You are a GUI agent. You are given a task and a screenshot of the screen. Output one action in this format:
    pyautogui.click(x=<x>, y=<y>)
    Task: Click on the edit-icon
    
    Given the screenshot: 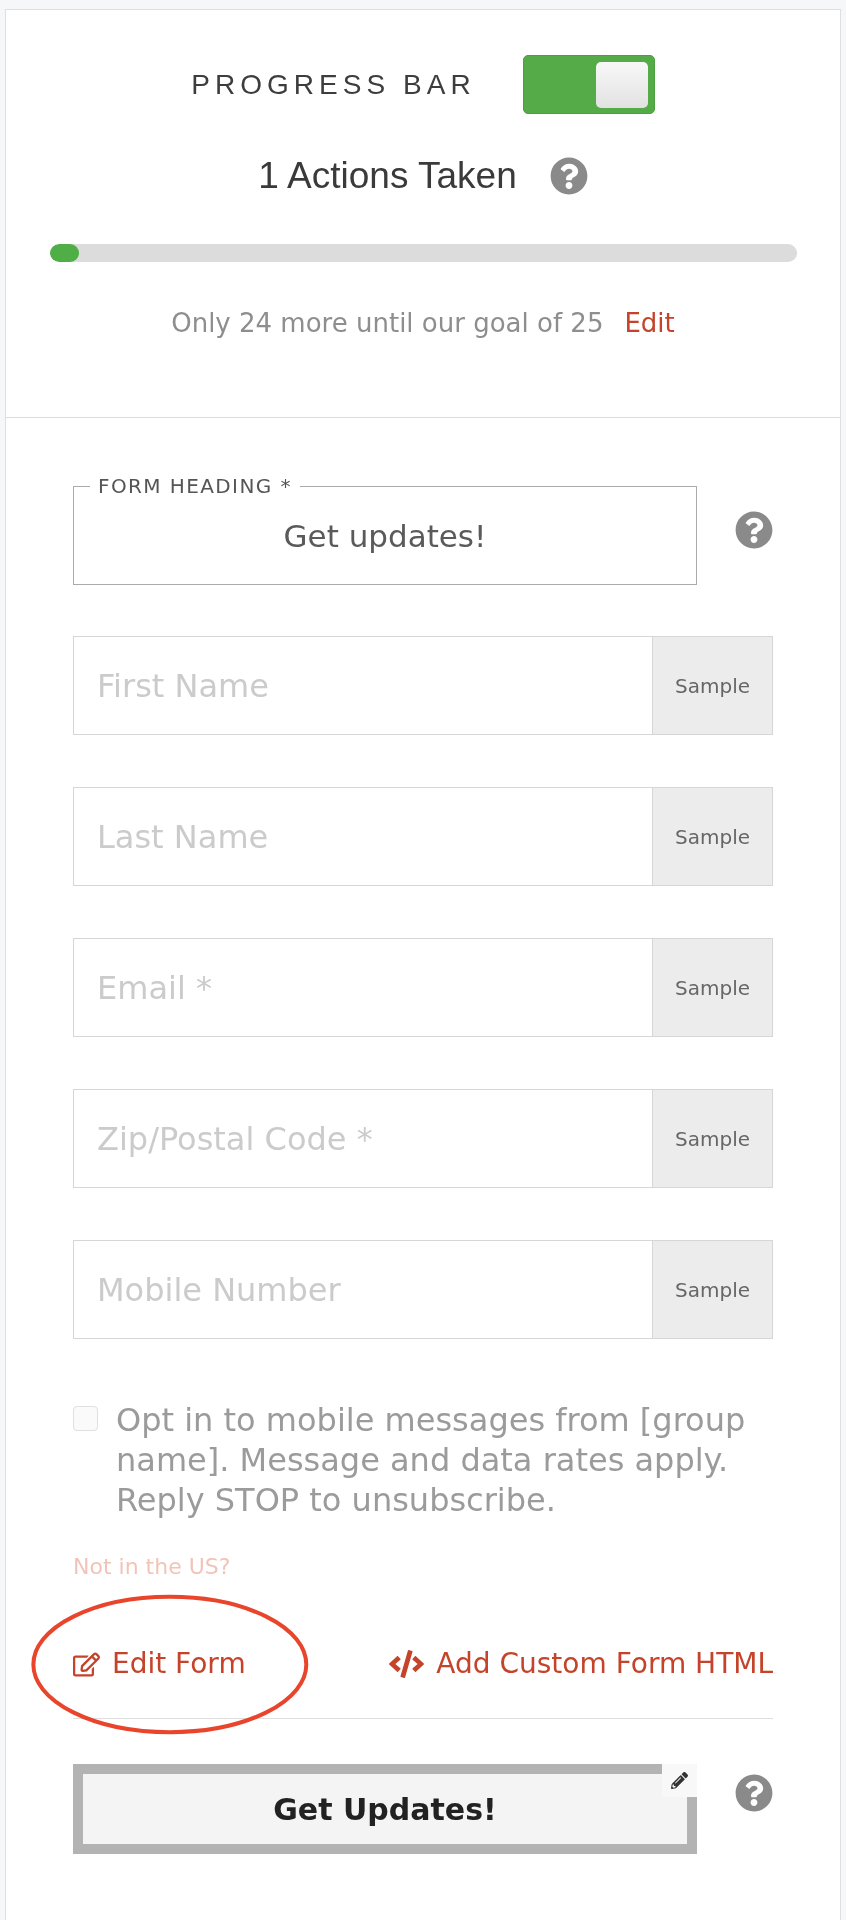 What is the action you would take?
    pyautogui.click(x=86, y=1664)
    